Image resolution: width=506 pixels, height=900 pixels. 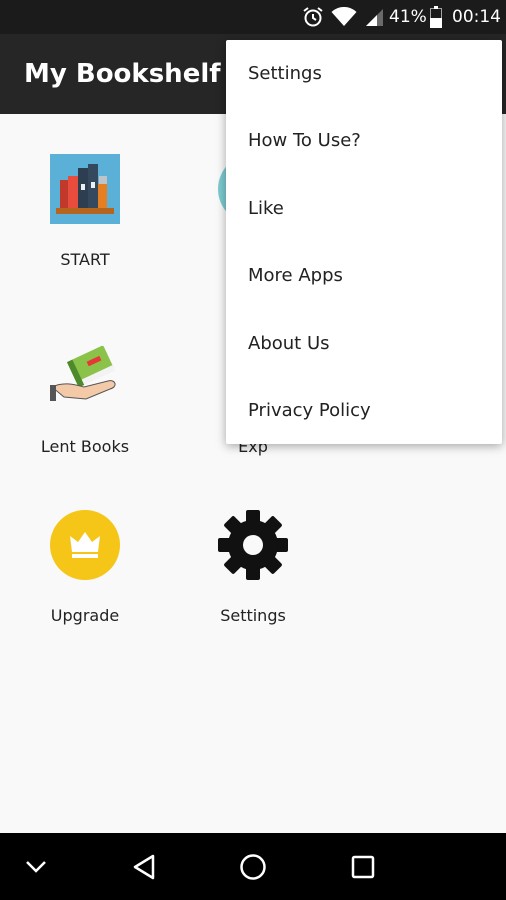 I want to click on alarm-icon, so click(x=313, y=17).